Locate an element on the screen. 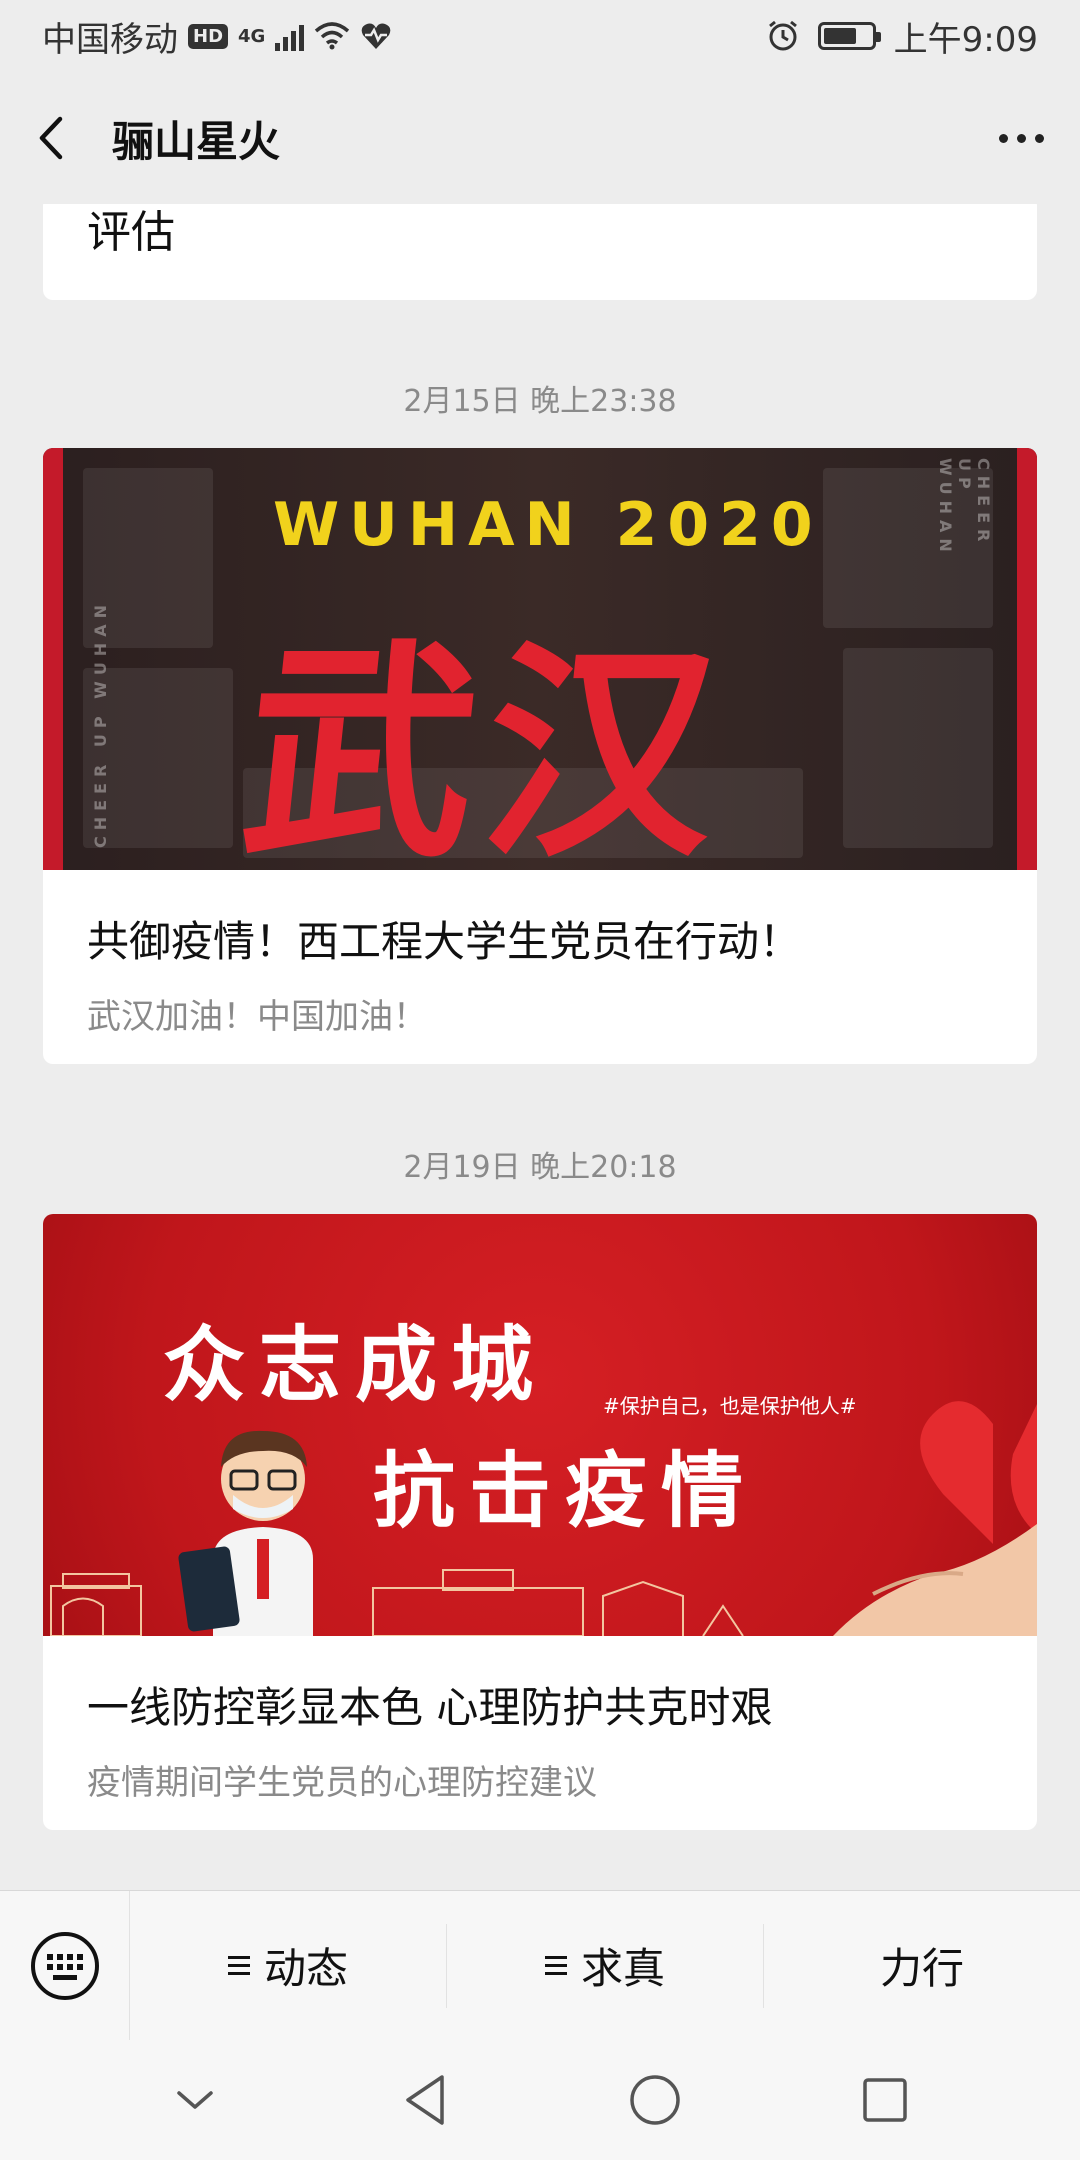 This screenshot has height=2160, width=1080. more-button is located at coordinates (1021, 138).